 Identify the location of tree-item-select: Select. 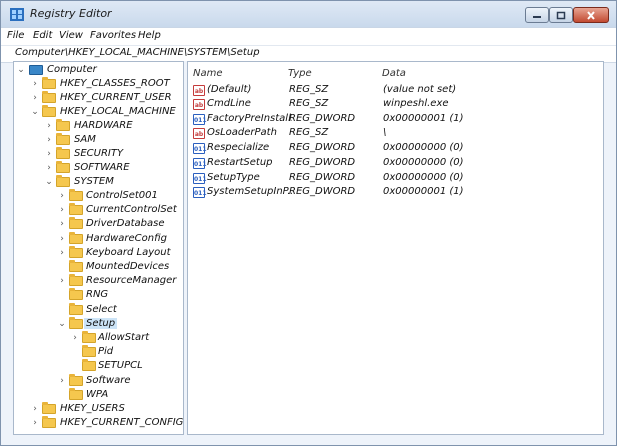
(98, 310).